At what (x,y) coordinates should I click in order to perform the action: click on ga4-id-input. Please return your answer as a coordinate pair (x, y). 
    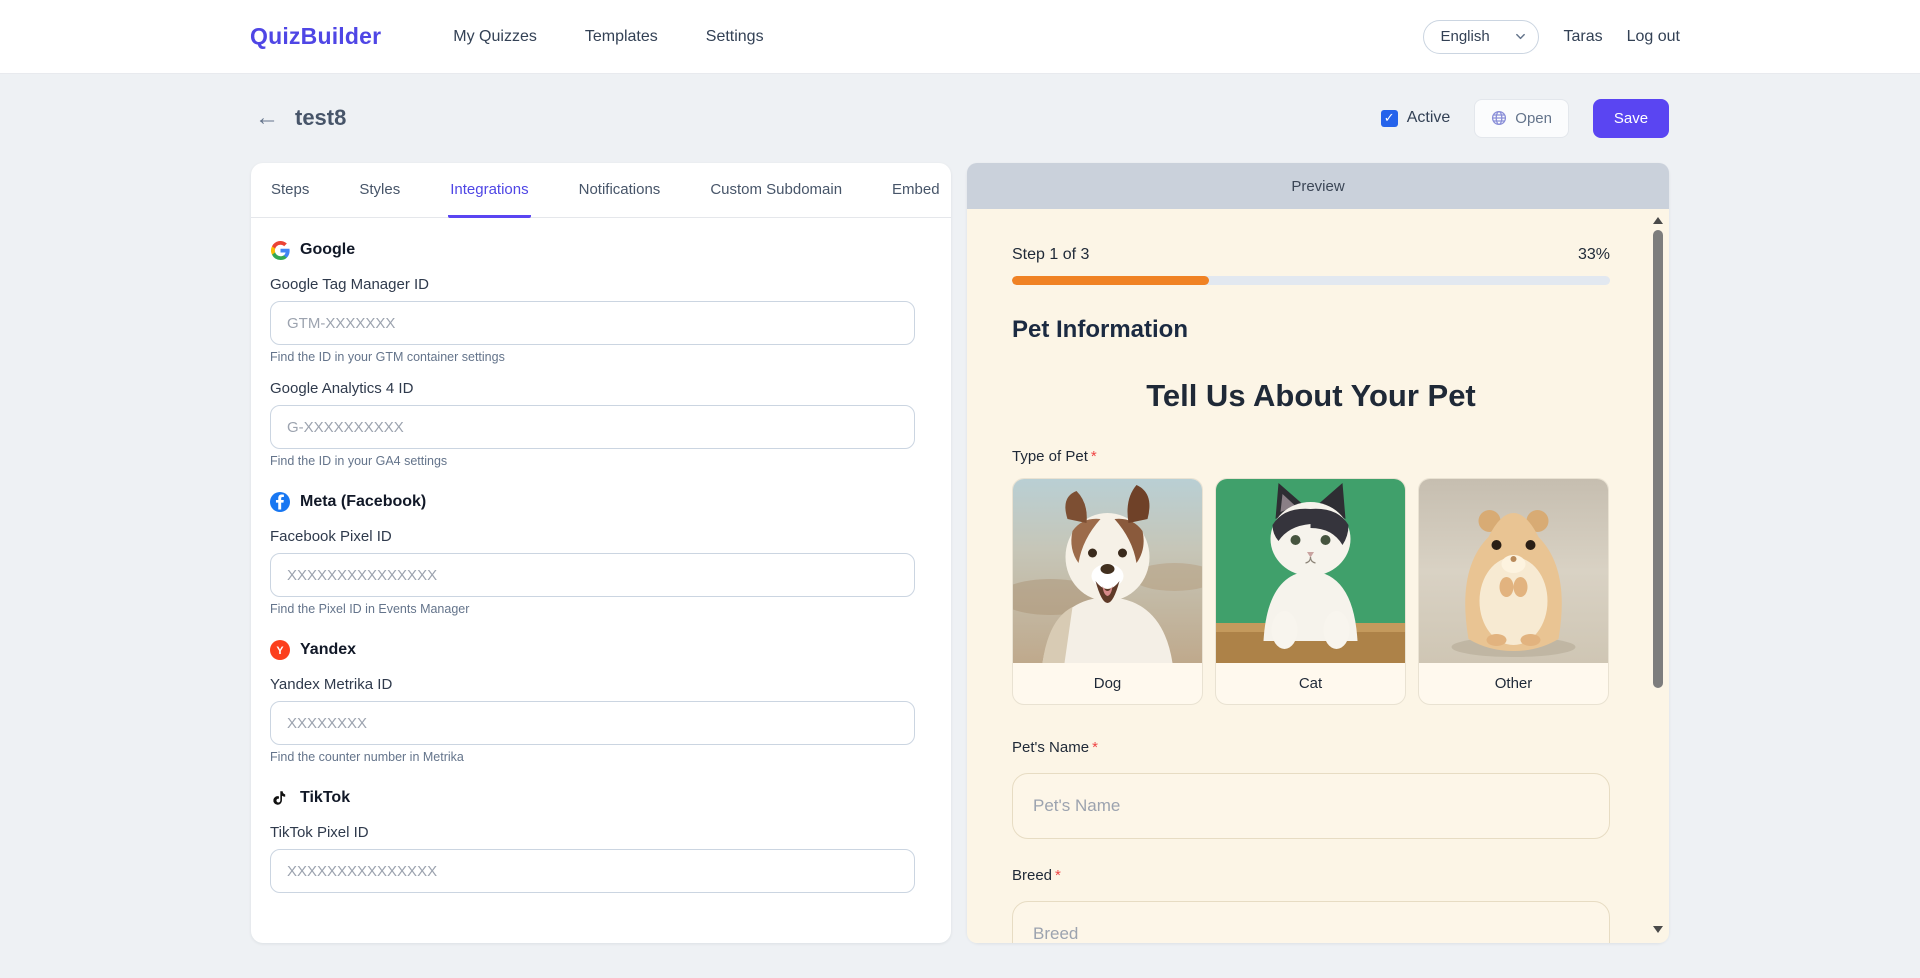
    Looking at the image, I should click on (592, 427).